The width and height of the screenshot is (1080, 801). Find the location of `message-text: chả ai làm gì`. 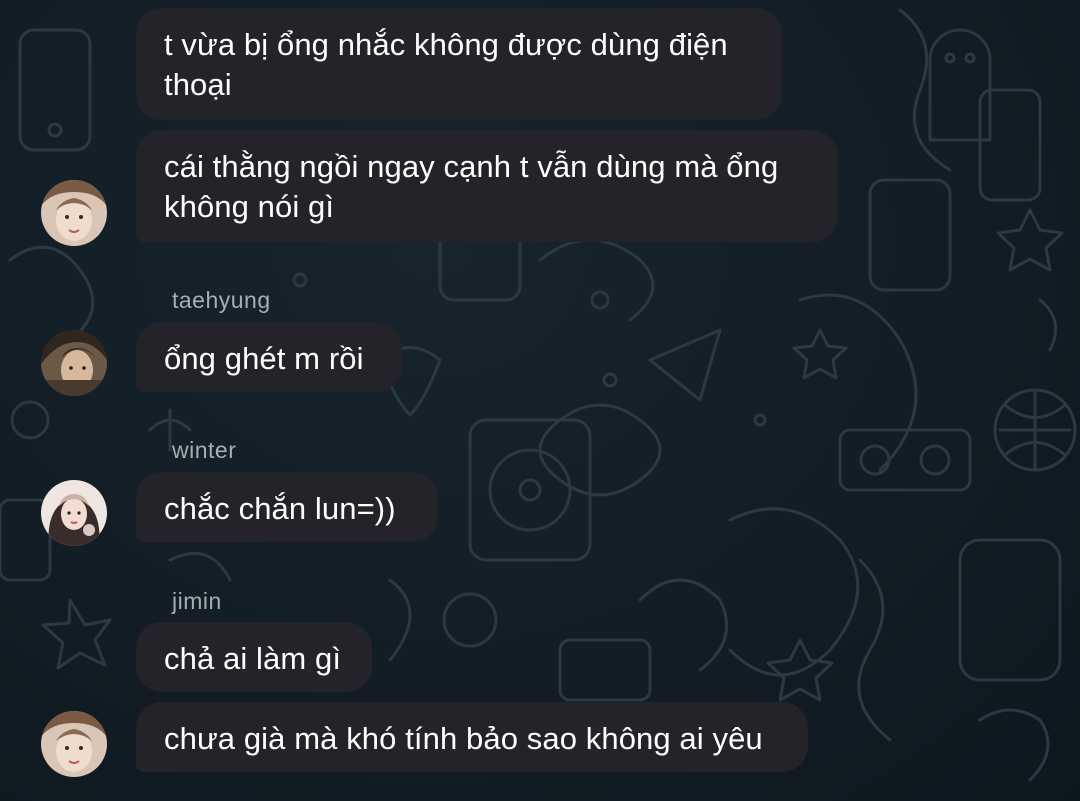

message-text: chả ai làm gì is located at coordinates (253, 658).